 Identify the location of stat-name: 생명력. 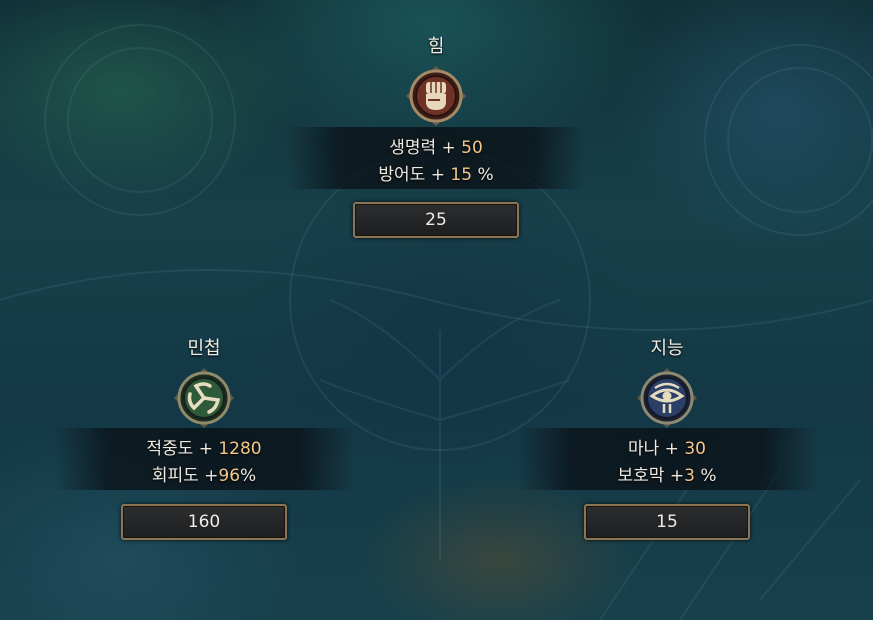
(413, 148).